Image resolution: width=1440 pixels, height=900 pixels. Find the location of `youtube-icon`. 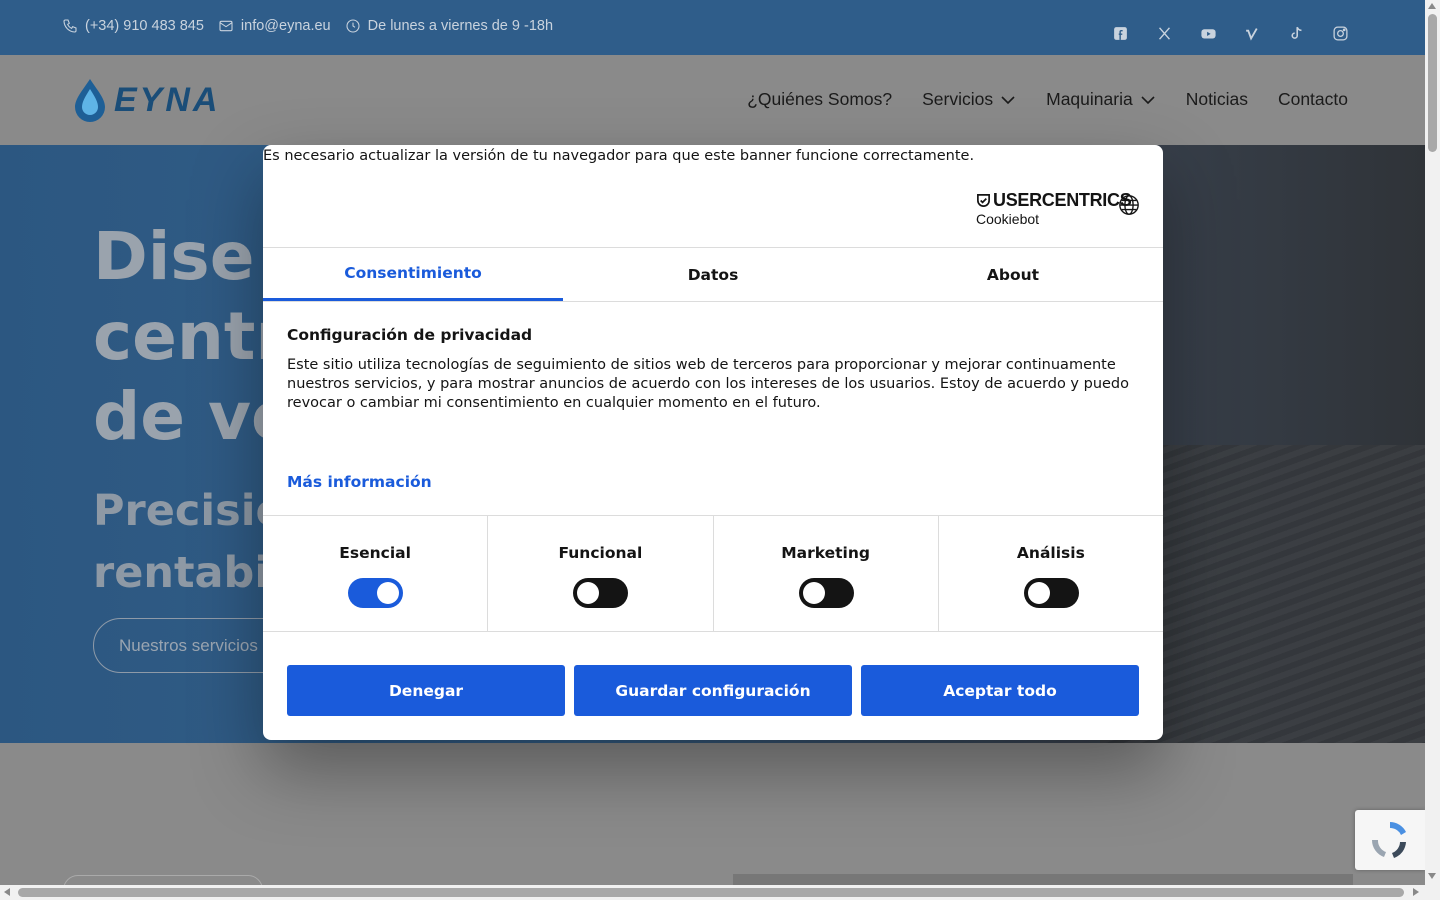

youtube-icon is located at coordinates (1208, 33).